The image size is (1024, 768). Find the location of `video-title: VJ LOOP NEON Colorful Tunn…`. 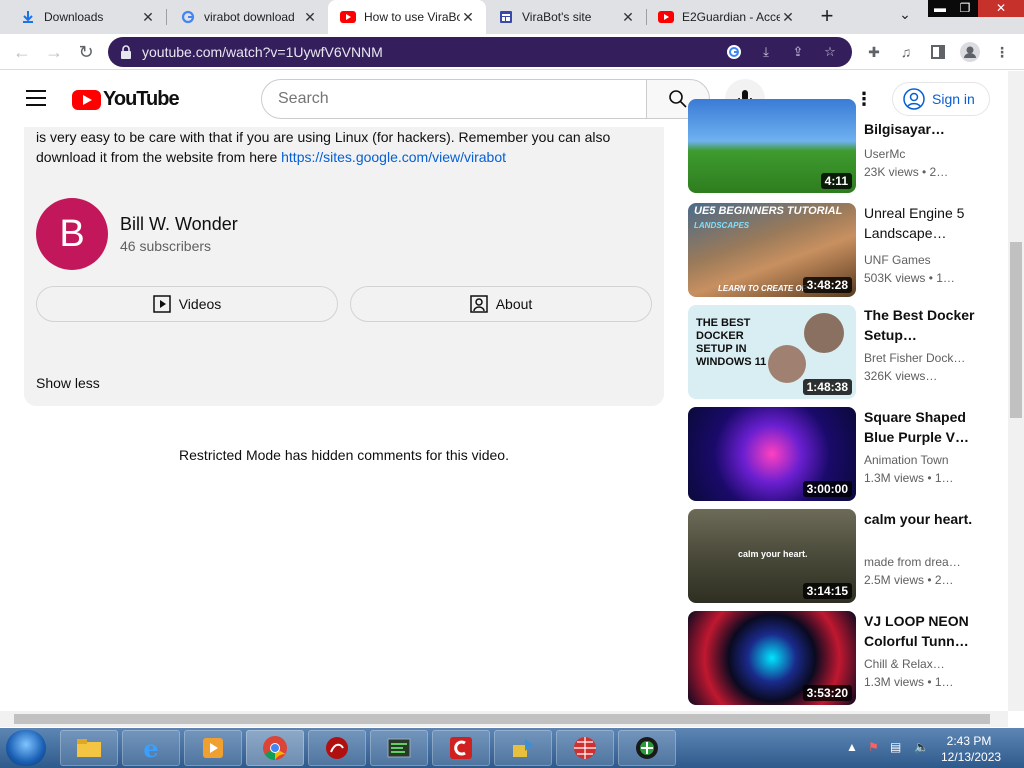

video-title: VJ LOOP NEON Colorful Tunn… is located at coordinates (930, 631).